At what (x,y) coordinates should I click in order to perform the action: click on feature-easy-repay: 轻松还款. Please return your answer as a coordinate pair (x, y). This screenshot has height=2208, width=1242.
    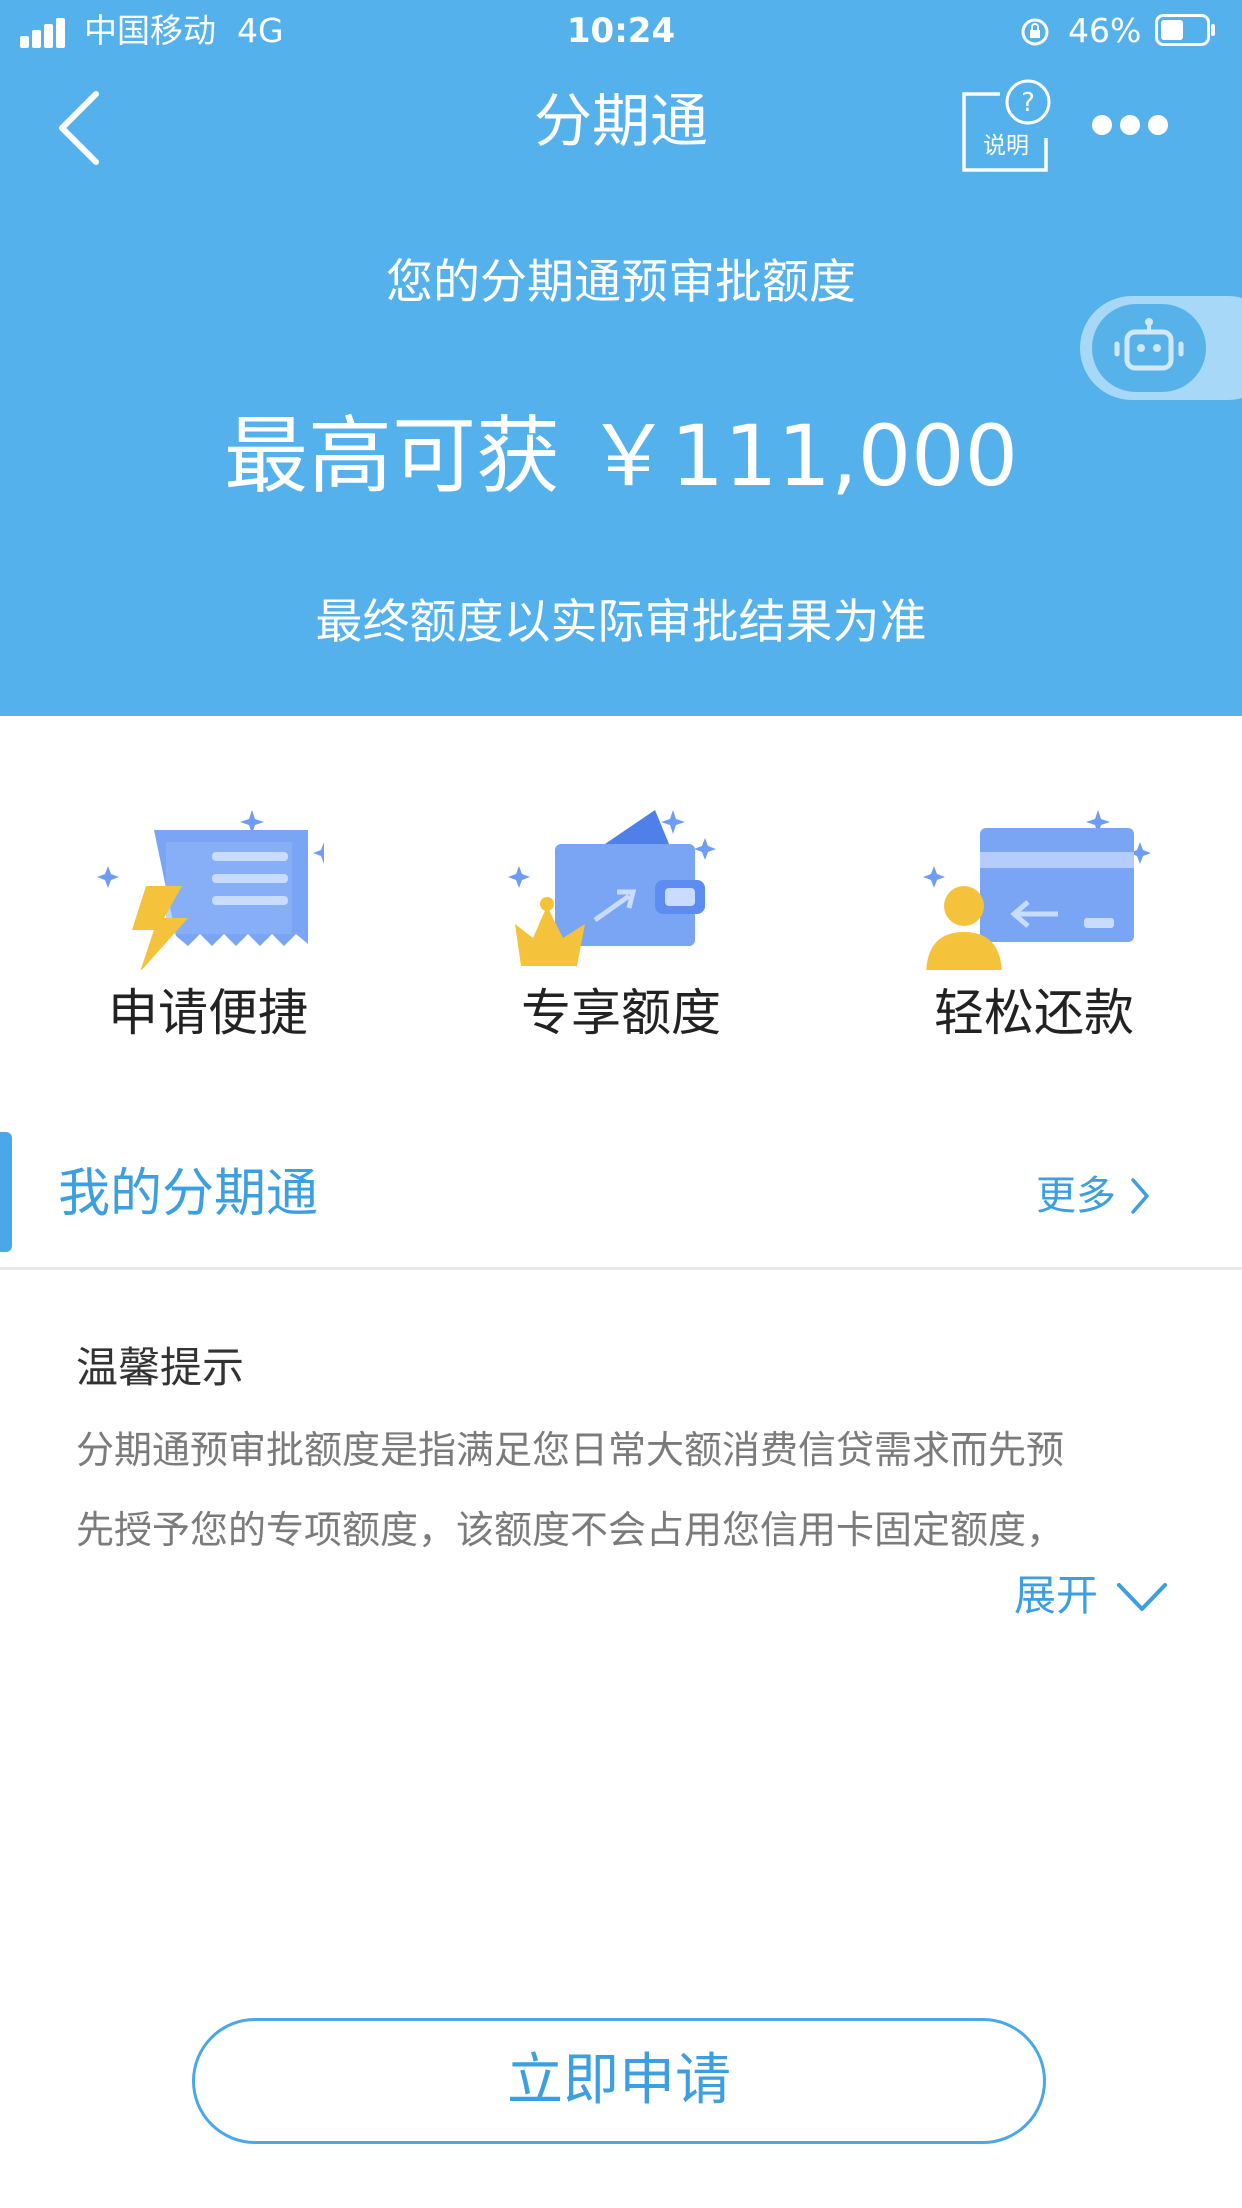
    Looking at the image, I should click on (1034, 930).